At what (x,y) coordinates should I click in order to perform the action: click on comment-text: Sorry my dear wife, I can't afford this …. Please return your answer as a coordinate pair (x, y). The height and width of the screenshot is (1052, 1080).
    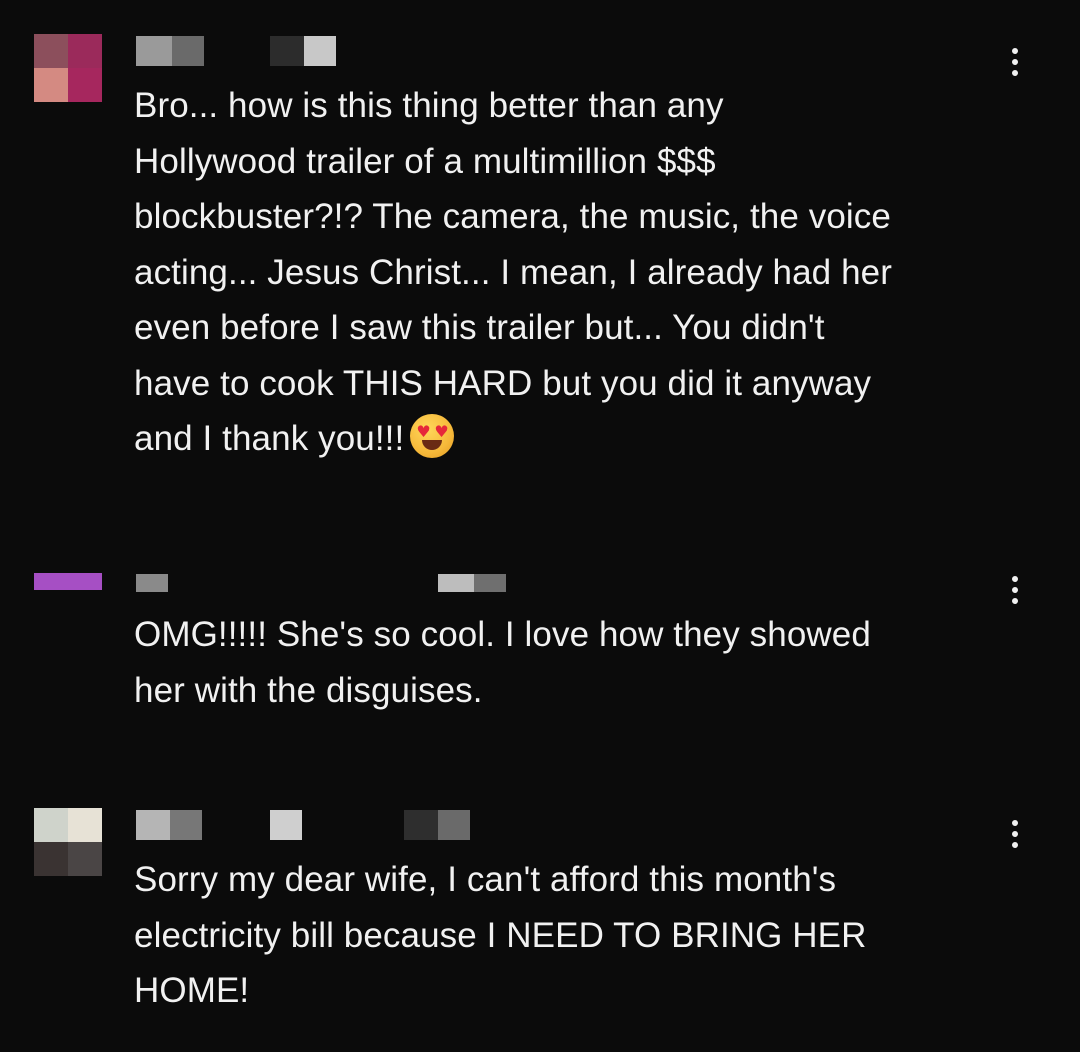
    Looking at the image, I should click on (574, 935).